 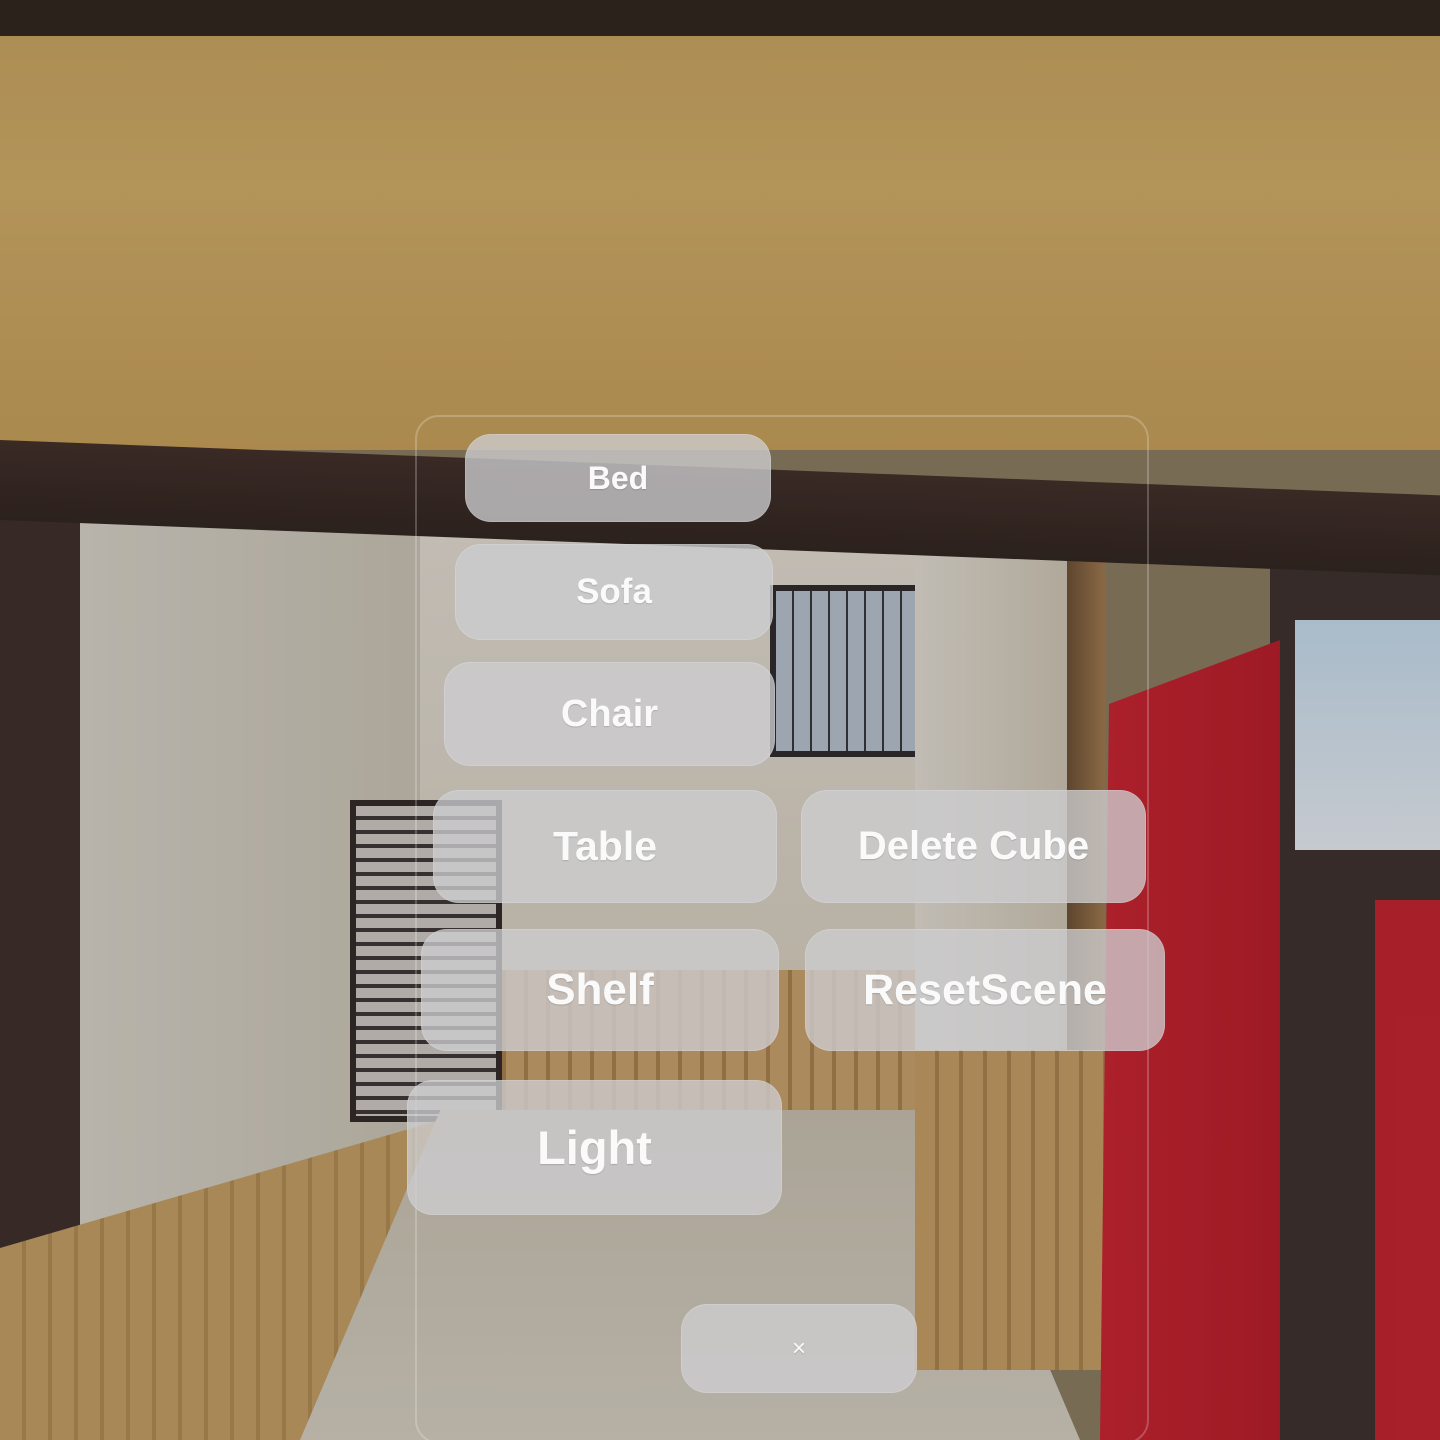 I want to click on sofa-button: Sofa, so click(x=614, y=592).